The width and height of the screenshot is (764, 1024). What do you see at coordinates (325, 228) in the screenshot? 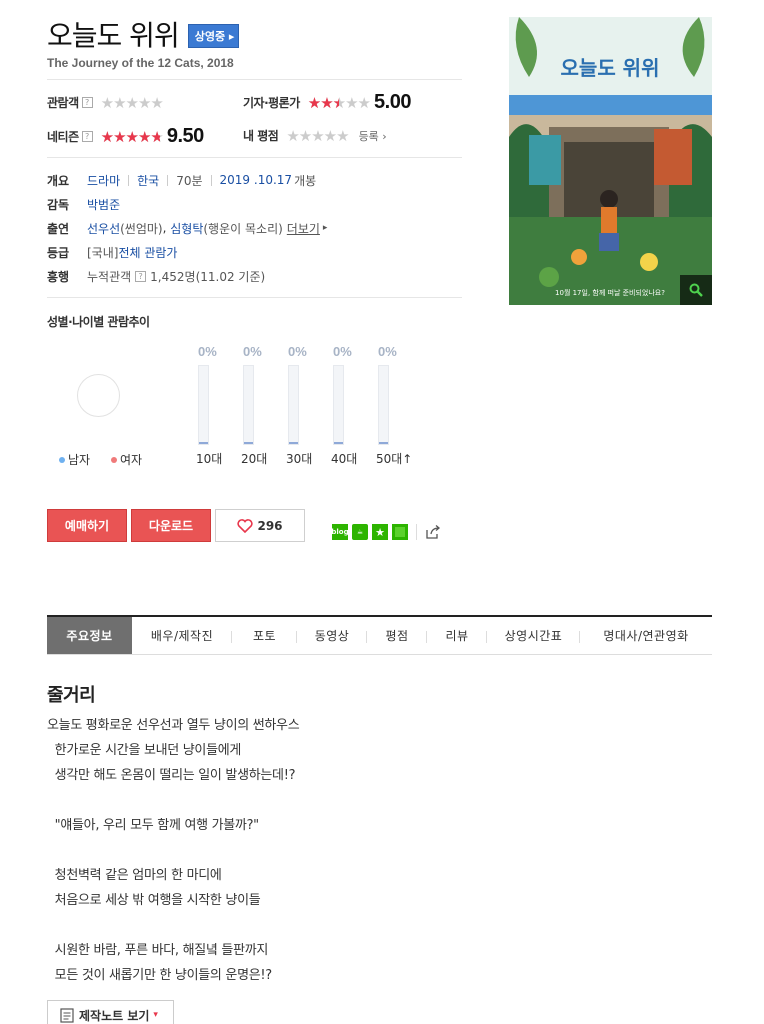
I see `chevron-right-icon: ▸` at bounding box center [325, 228].